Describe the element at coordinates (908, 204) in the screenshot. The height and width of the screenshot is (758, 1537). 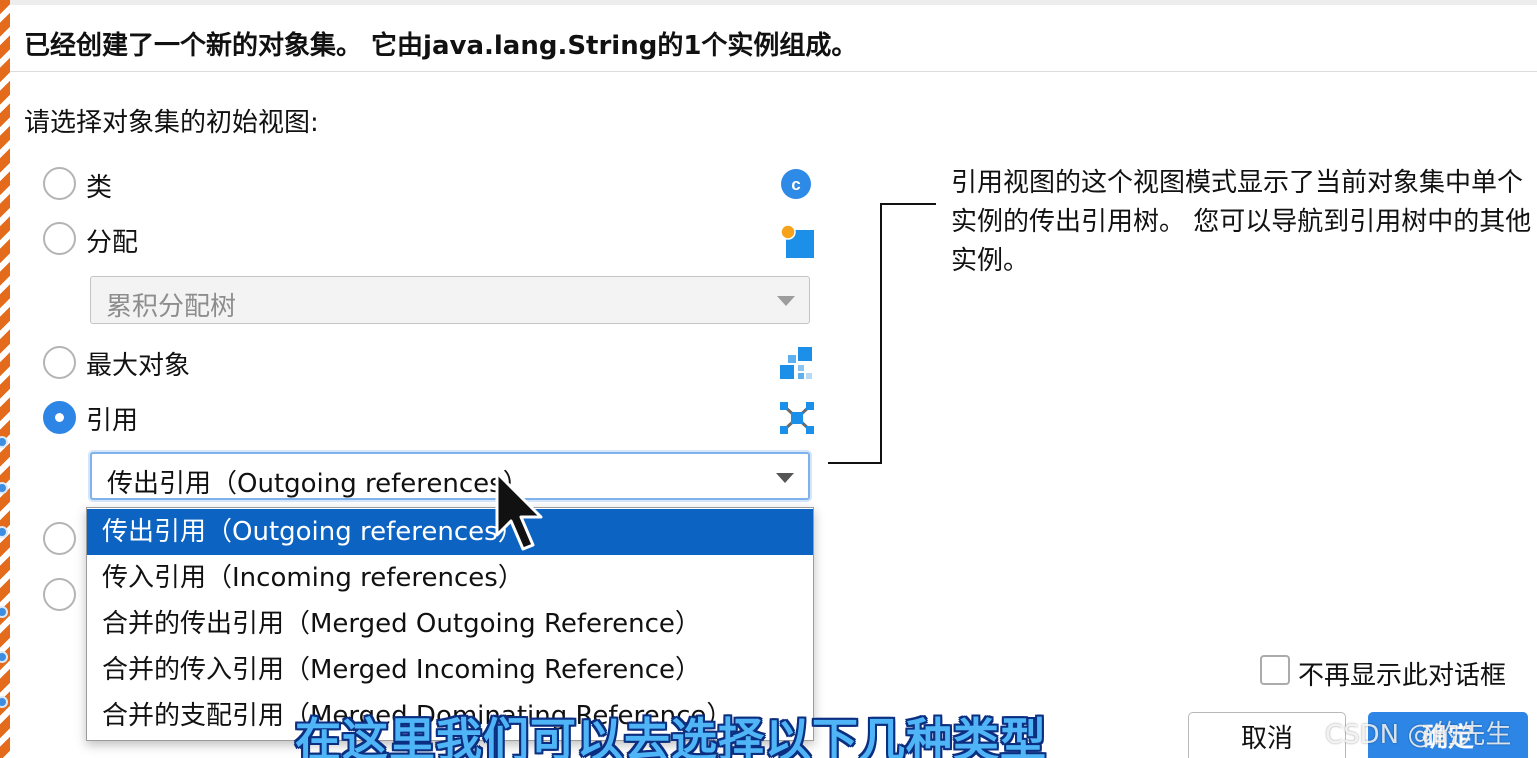
I see `connector-line-top` at that location.